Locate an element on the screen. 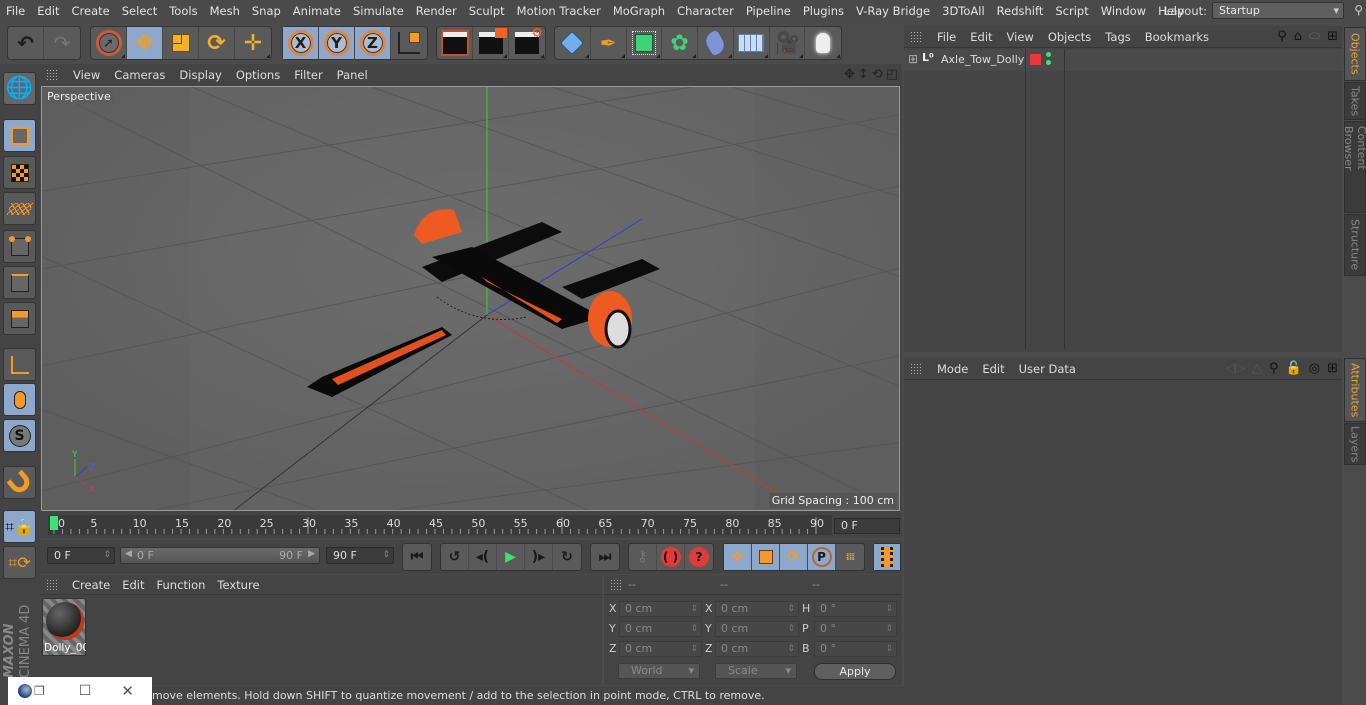 The width and height of the screenshot is (1366, 705). maximize-view-icon: ◰ is located at coordinates (892, 74).